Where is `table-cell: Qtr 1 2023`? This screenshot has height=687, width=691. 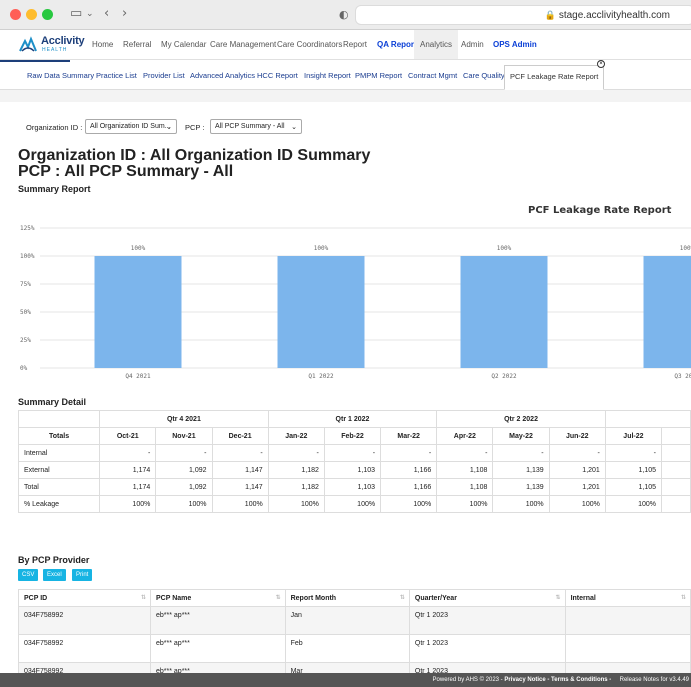 table-cell: Qtr 1 2023 is located at coordinates (487, 648).